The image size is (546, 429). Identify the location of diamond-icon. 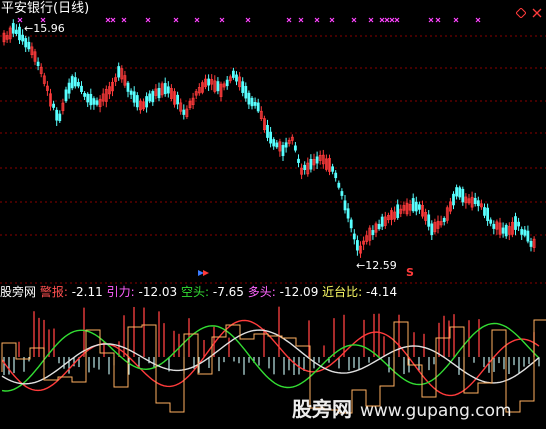
(521, 11).